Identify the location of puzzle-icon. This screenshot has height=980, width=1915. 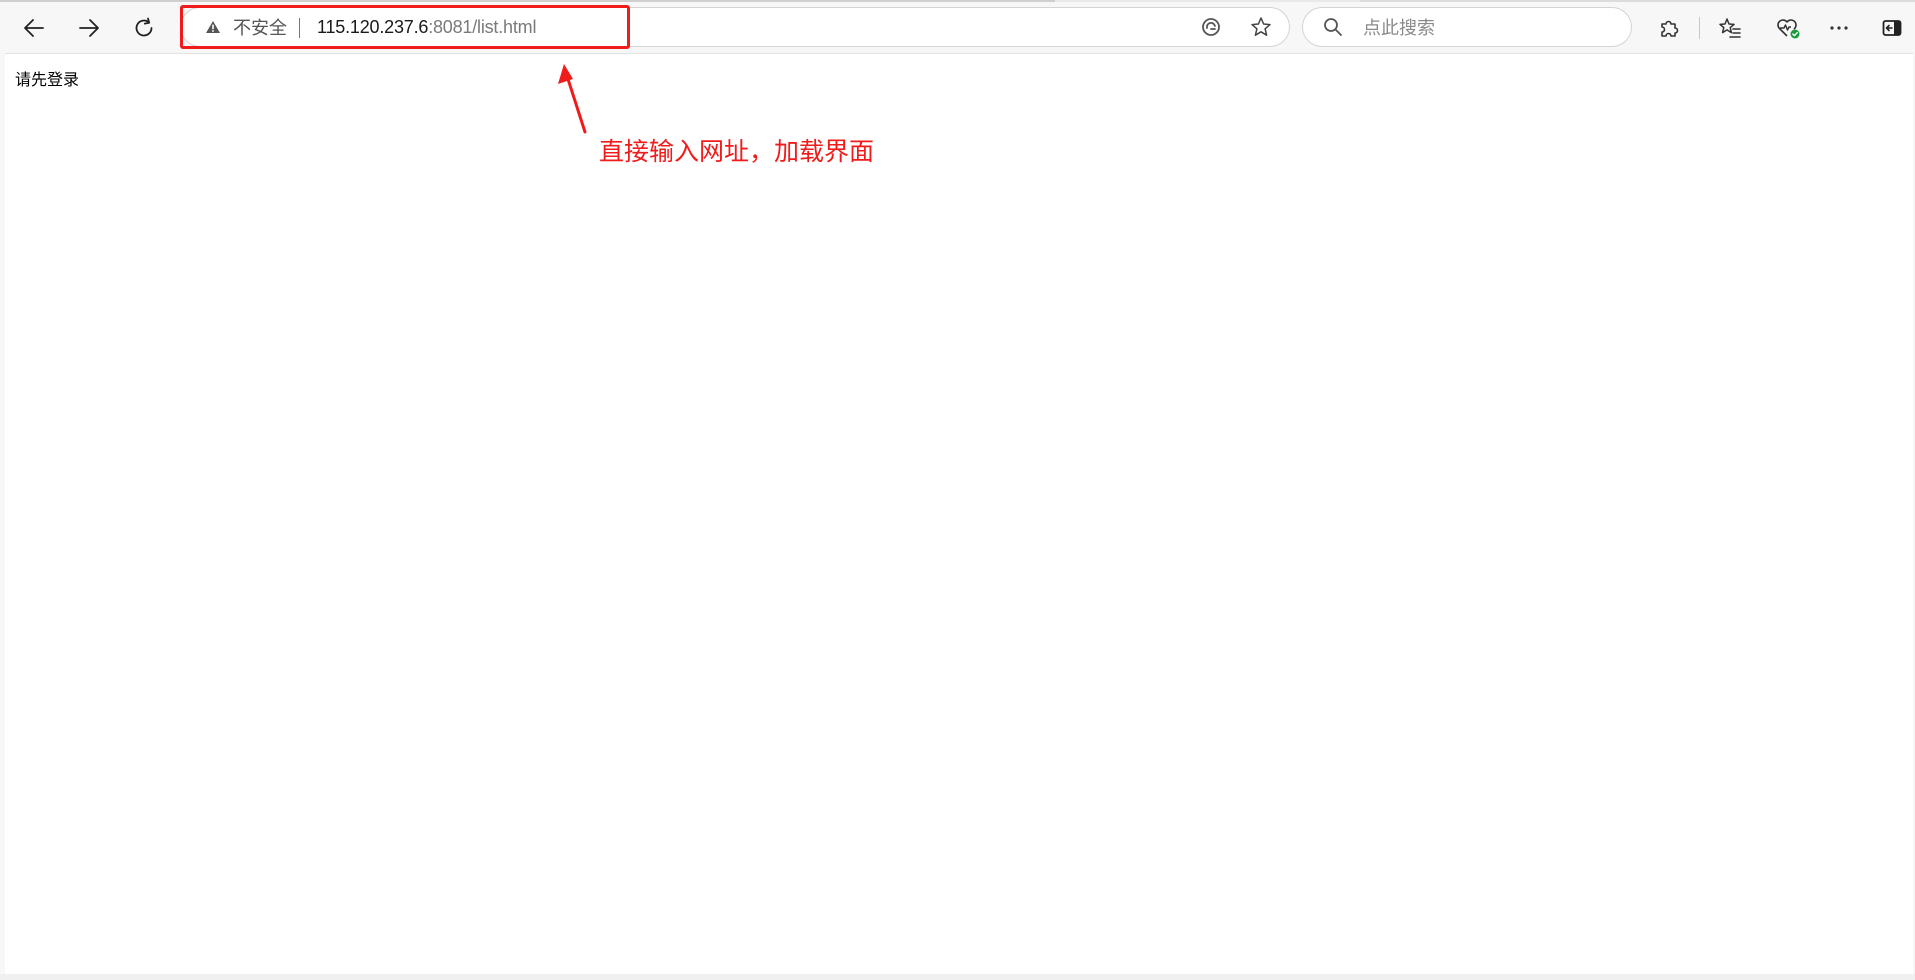
(1670, 28).